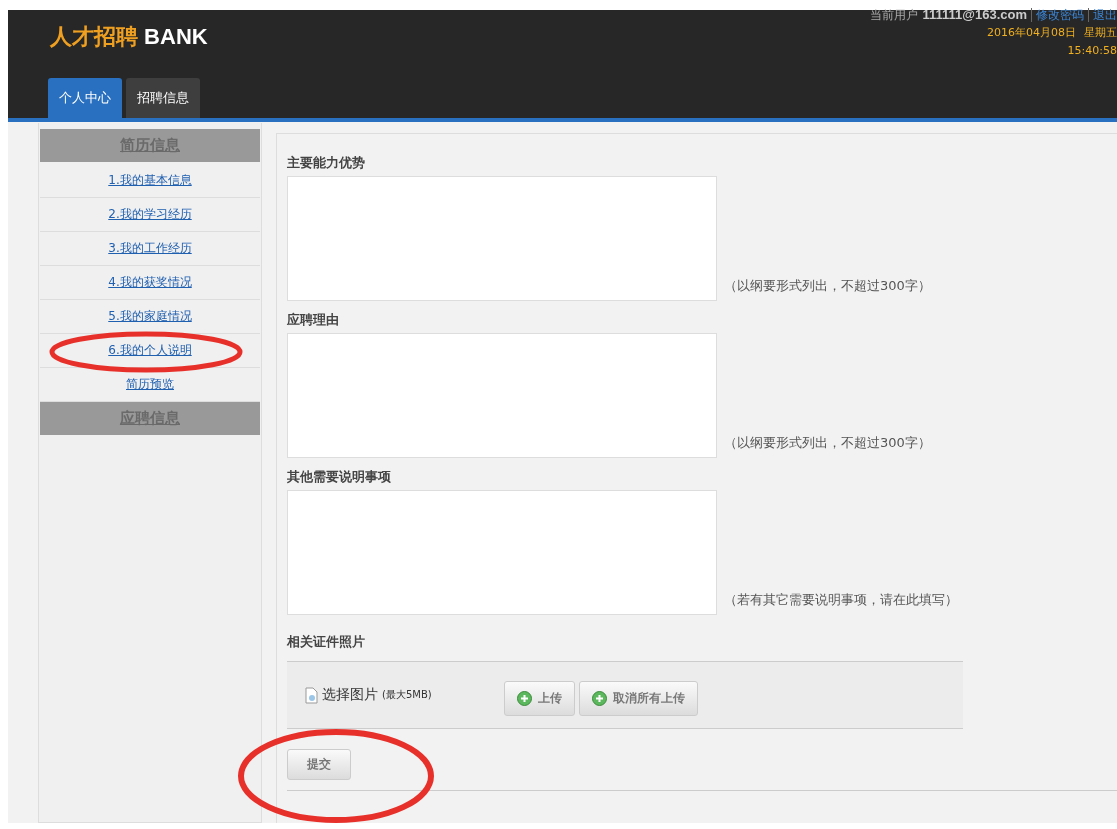 Image resolution: width=1117 pixels, height=829 pixels. I want to click on time-text: 15:40:58, so click(1092, 50).